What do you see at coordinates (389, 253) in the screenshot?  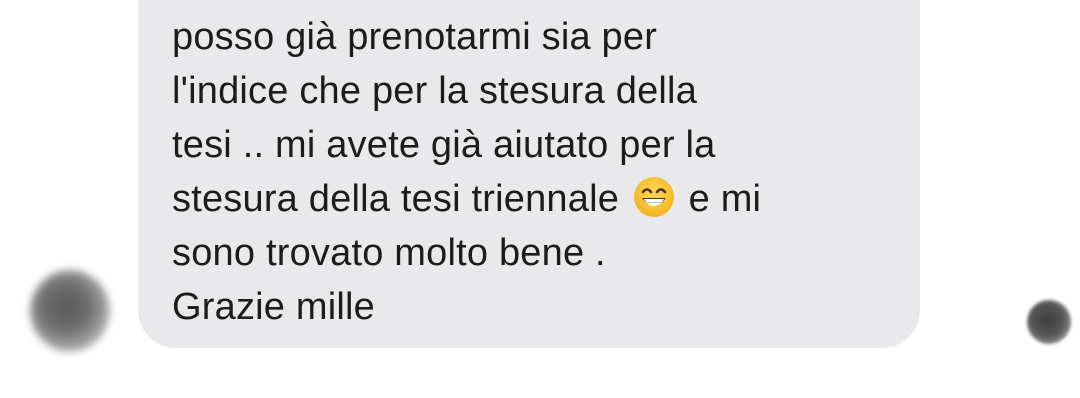 I see `message-line-5: sono trovato molto bene .` at bounding box center [389, 253].